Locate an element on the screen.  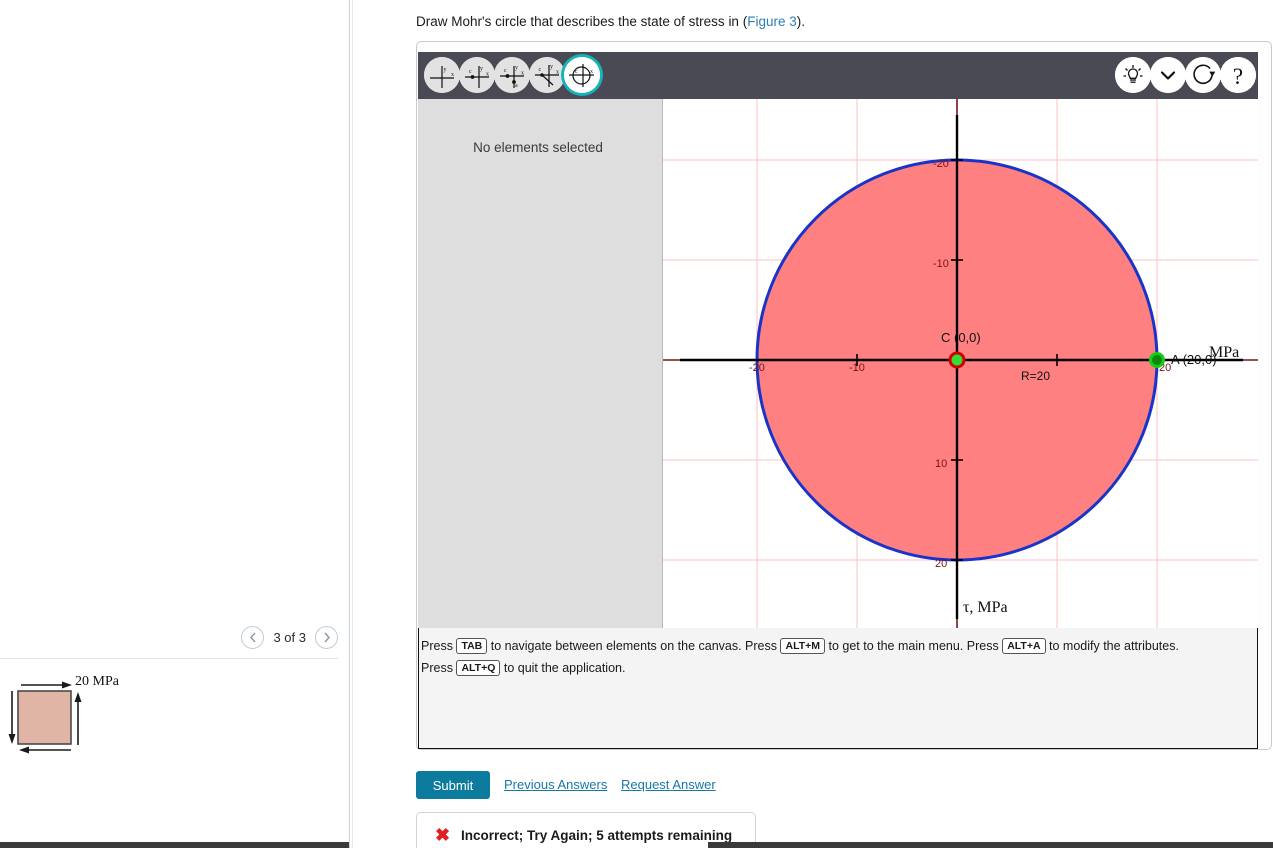
help-icon: ? is located at coordinates (1238, 75).